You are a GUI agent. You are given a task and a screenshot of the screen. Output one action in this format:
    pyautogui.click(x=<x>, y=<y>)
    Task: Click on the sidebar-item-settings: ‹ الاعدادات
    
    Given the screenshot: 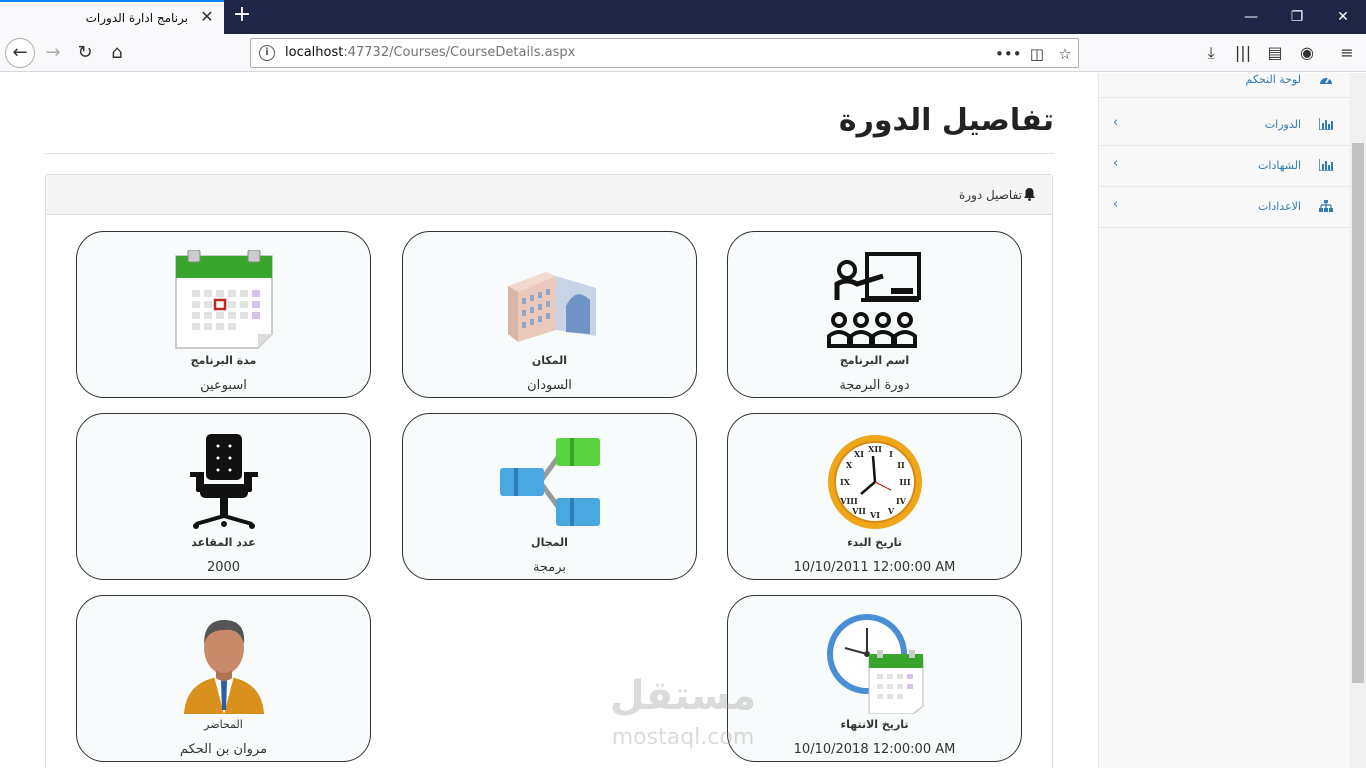 What is the action you would take?
    pyautogui.click(x=1225, y=207)
    